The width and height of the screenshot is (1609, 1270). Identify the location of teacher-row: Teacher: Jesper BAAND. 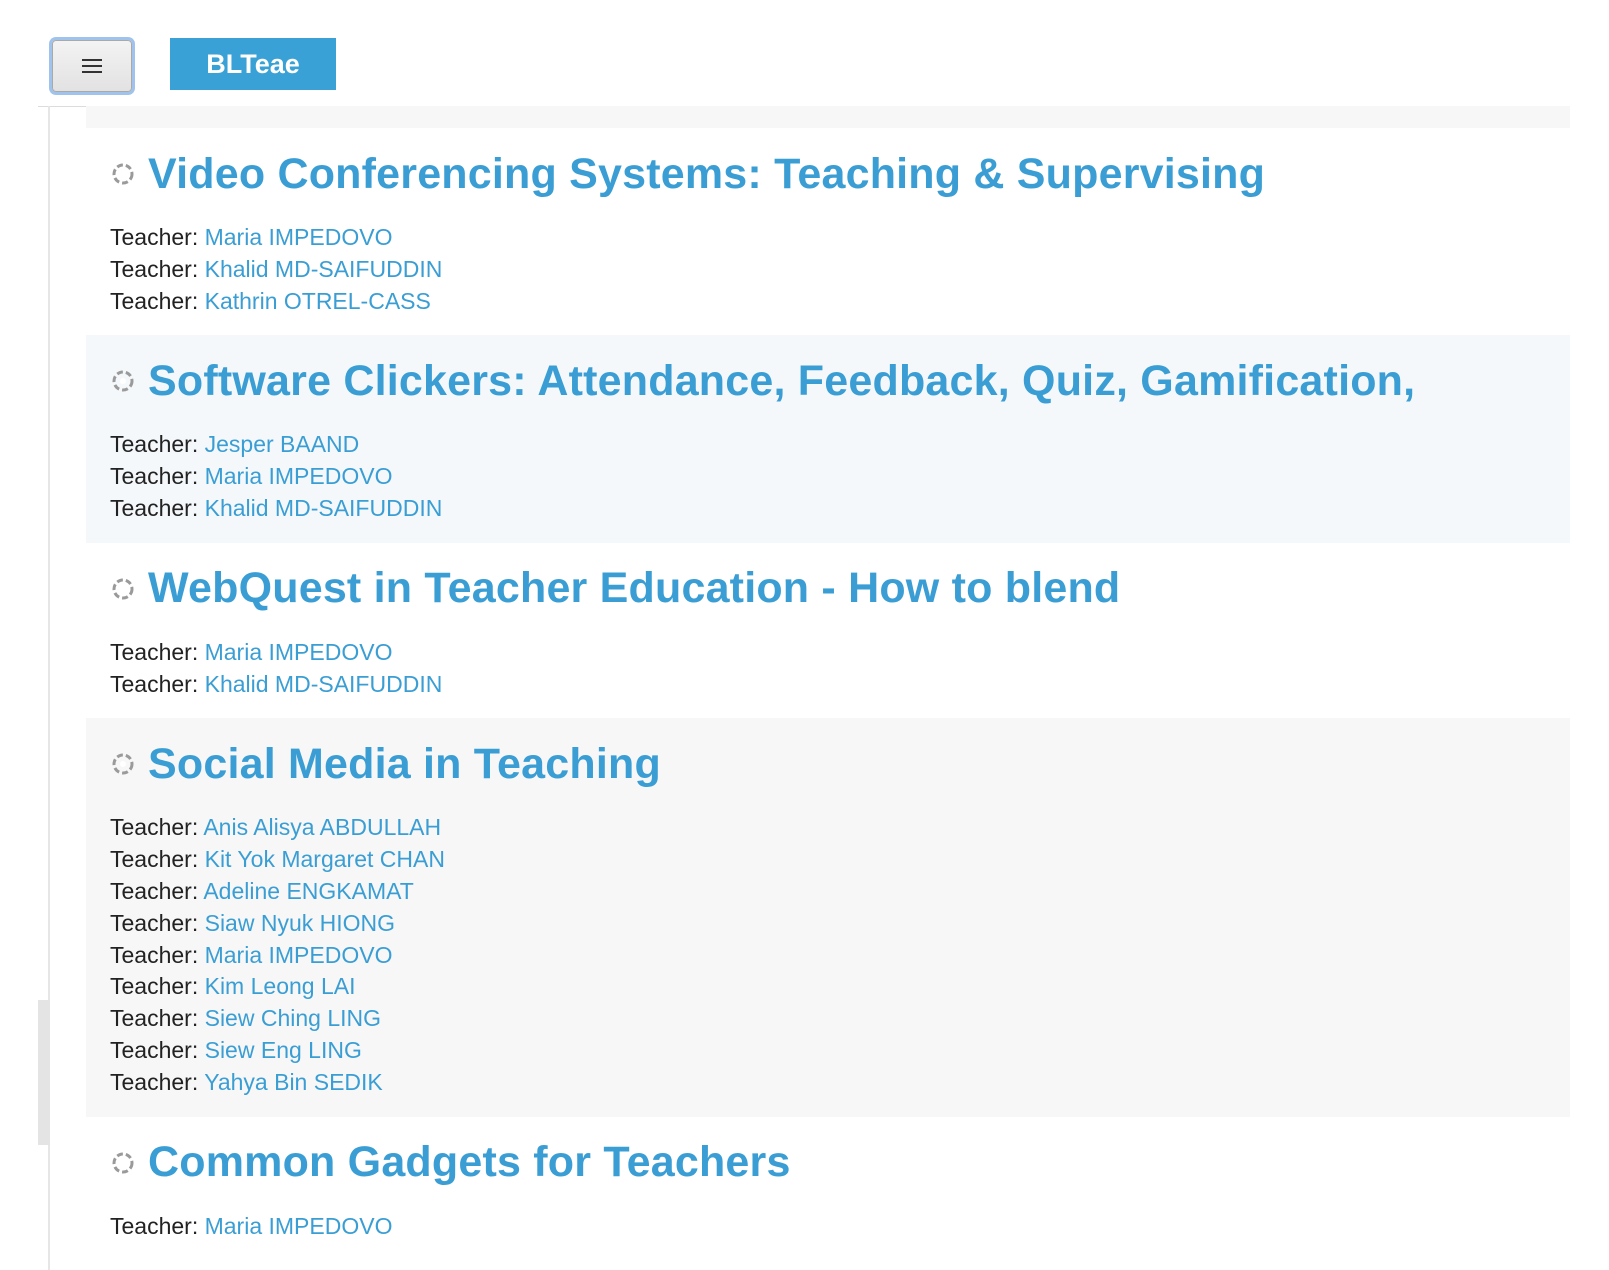
(840, 445).